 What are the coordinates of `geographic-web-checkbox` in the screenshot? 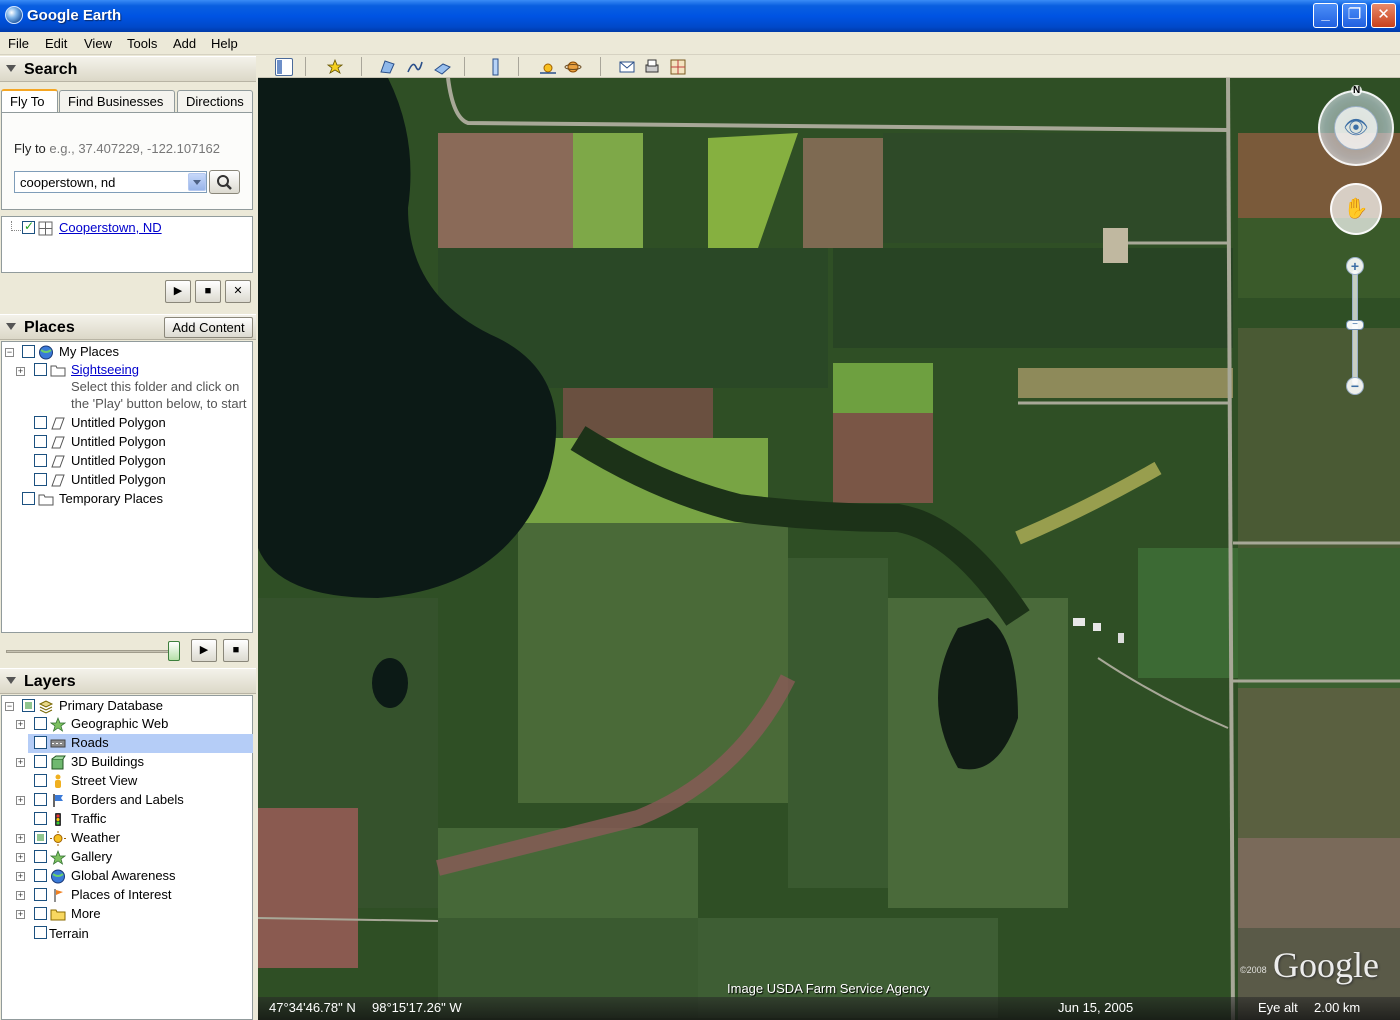 It's located at (40, 723).